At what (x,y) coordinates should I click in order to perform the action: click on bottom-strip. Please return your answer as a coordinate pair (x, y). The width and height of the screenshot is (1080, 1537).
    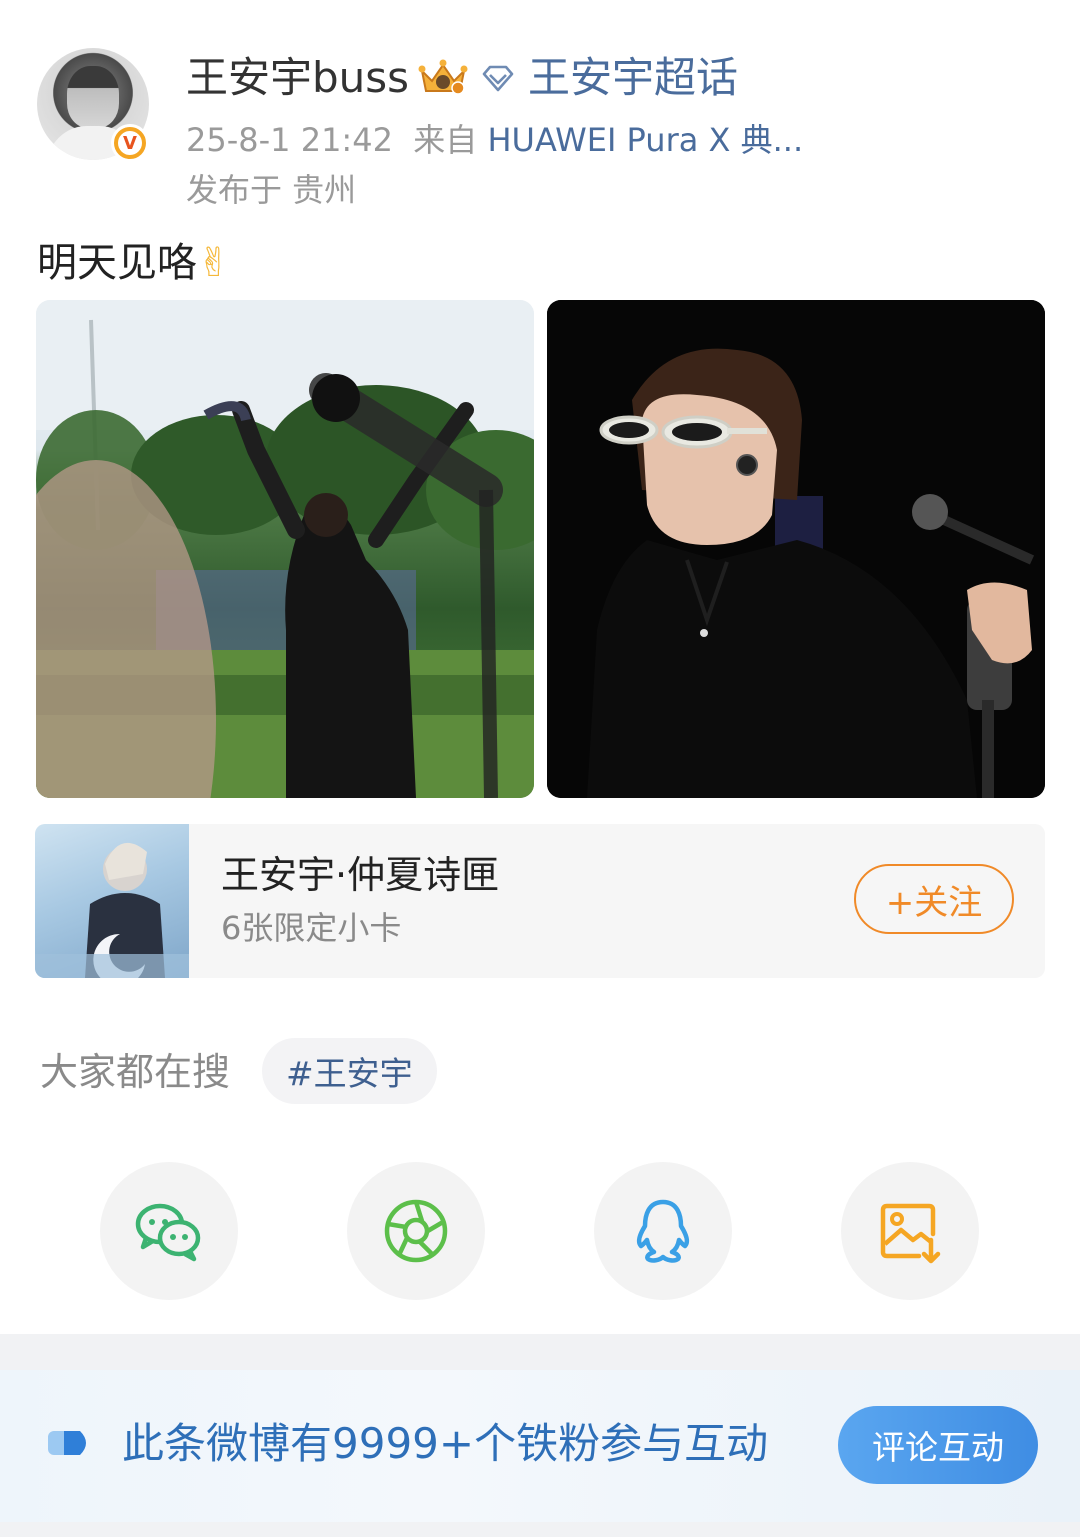
    Looking at the image, I should click on (540, 1529).